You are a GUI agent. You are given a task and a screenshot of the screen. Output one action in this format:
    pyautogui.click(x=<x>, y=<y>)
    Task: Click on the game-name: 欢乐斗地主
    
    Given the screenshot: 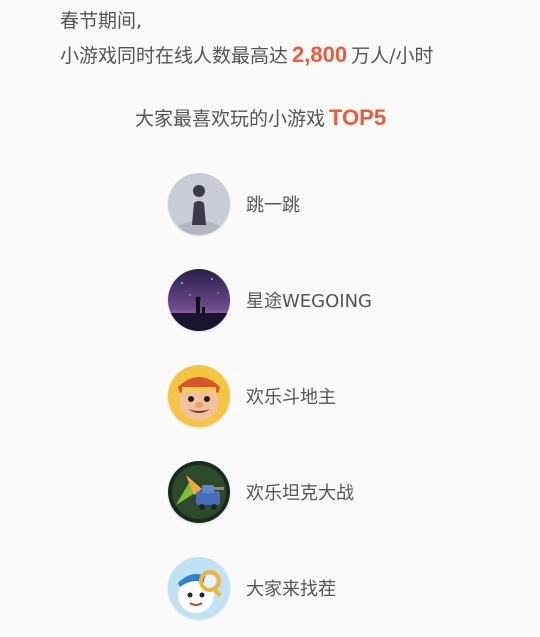 What is the action you would take?
    pyautogui.click(x=291, y=397)
    